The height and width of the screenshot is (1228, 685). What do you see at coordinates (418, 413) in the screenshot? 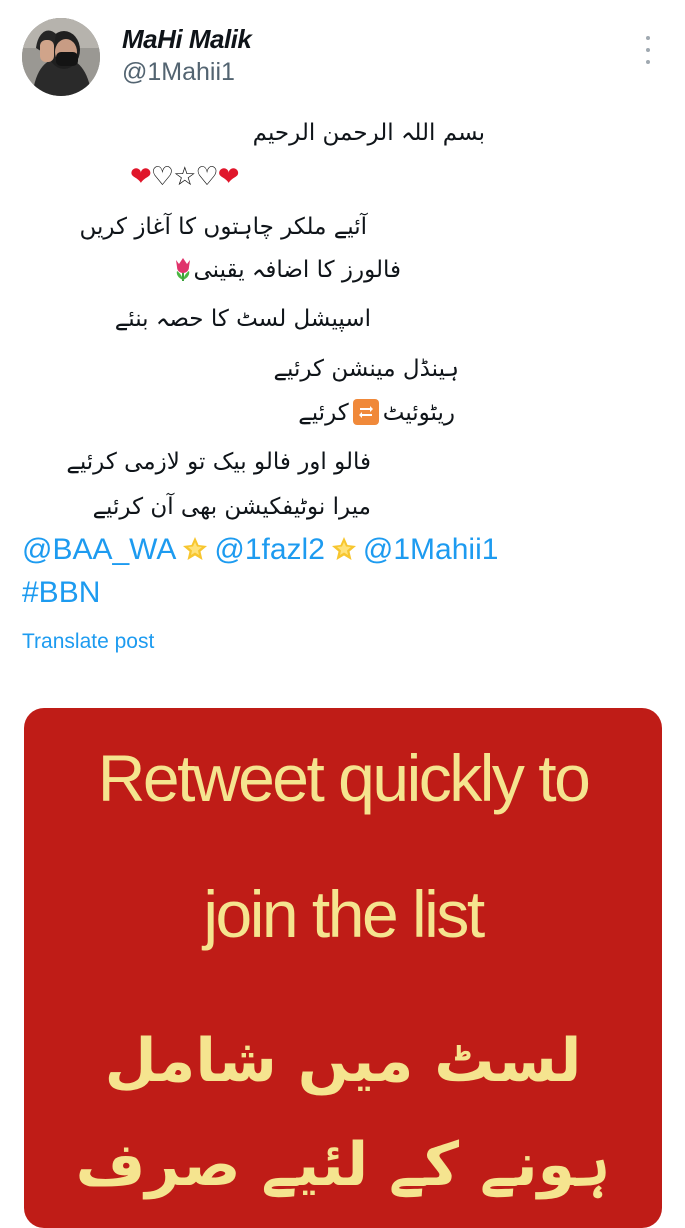
I see `post-line-5-retweet: ریٹوئیٹ` at bounding box center [418, 413].